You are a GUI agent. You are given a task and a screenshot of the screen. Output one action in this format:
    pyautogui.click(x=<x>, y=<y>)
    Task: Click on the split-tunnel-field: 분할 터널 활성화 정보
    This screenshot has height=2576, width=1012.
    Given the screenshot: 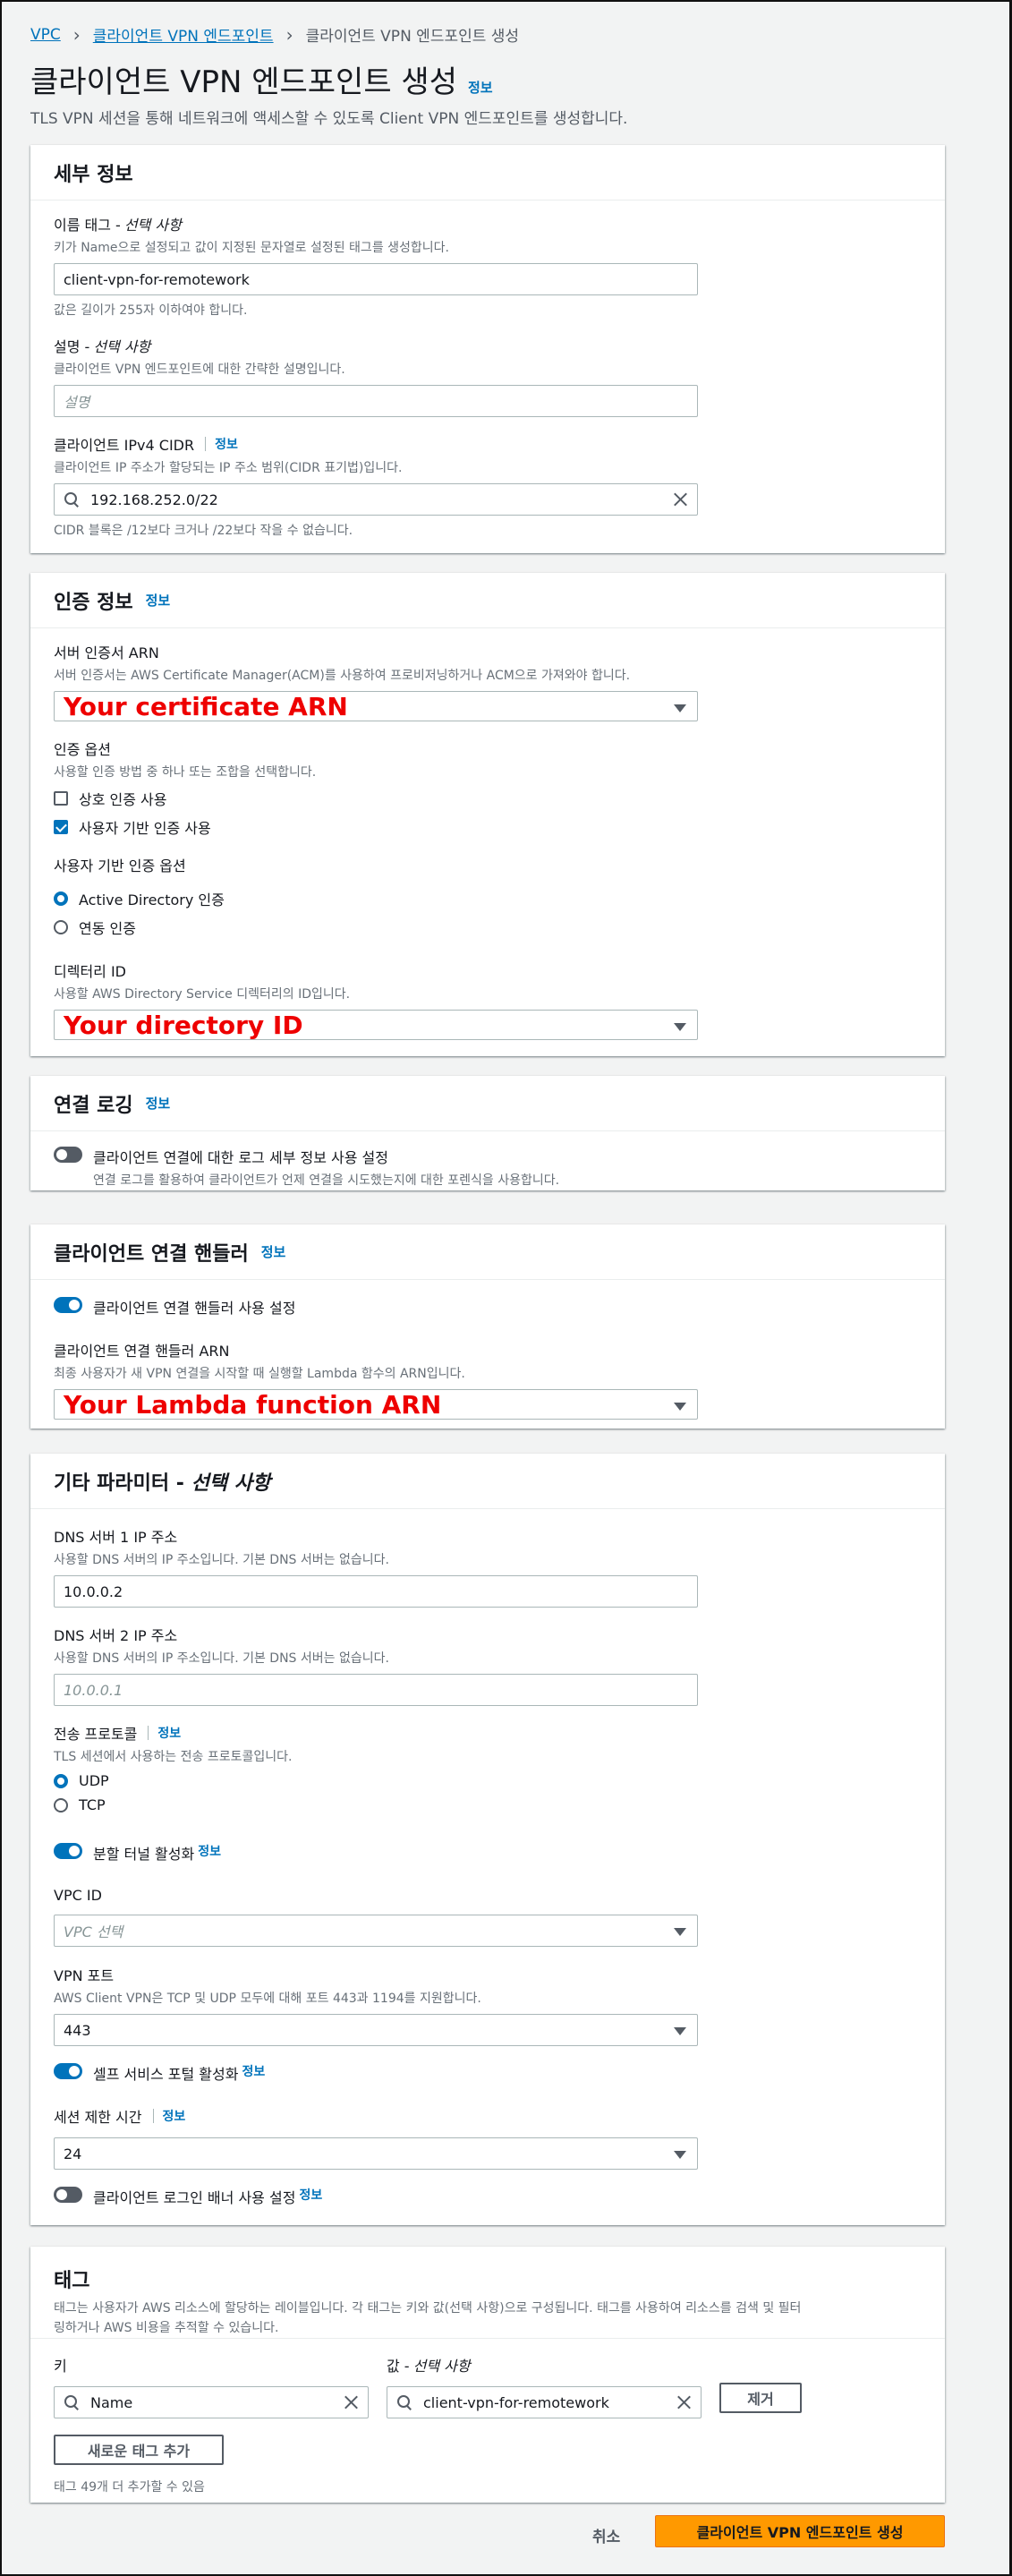 What is the action you would take?
    pyautogui.click(x=376, y=1853)
    